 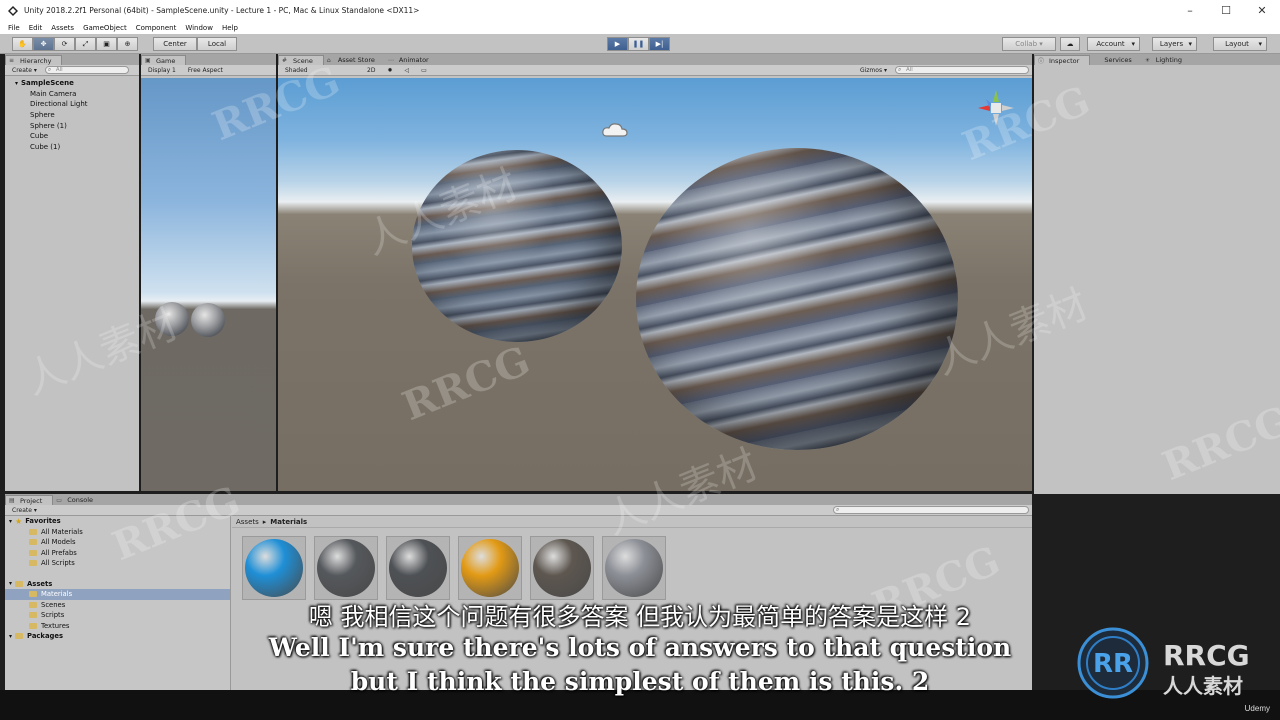 I want to click on tab-animator: ⋯ Animator, so click(x=412, y=60).